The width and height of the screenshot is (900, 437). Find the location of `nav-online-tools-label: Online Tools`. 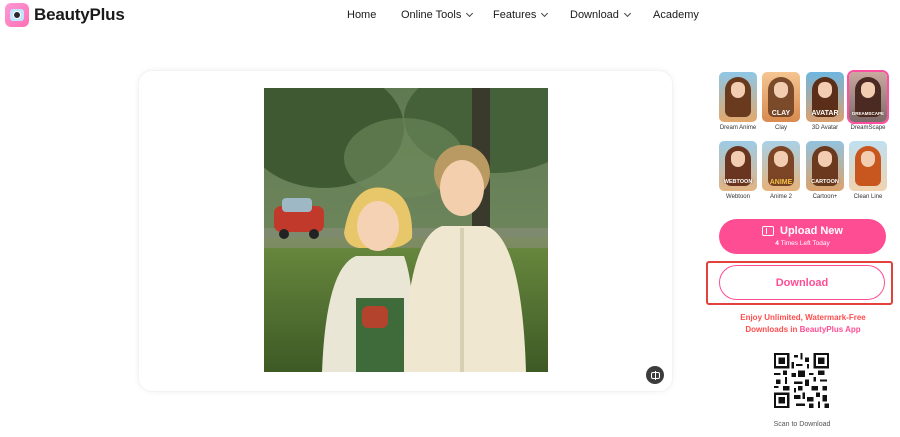

nav-online-tools-label: Online Tools is located at coordinates (431, 15).